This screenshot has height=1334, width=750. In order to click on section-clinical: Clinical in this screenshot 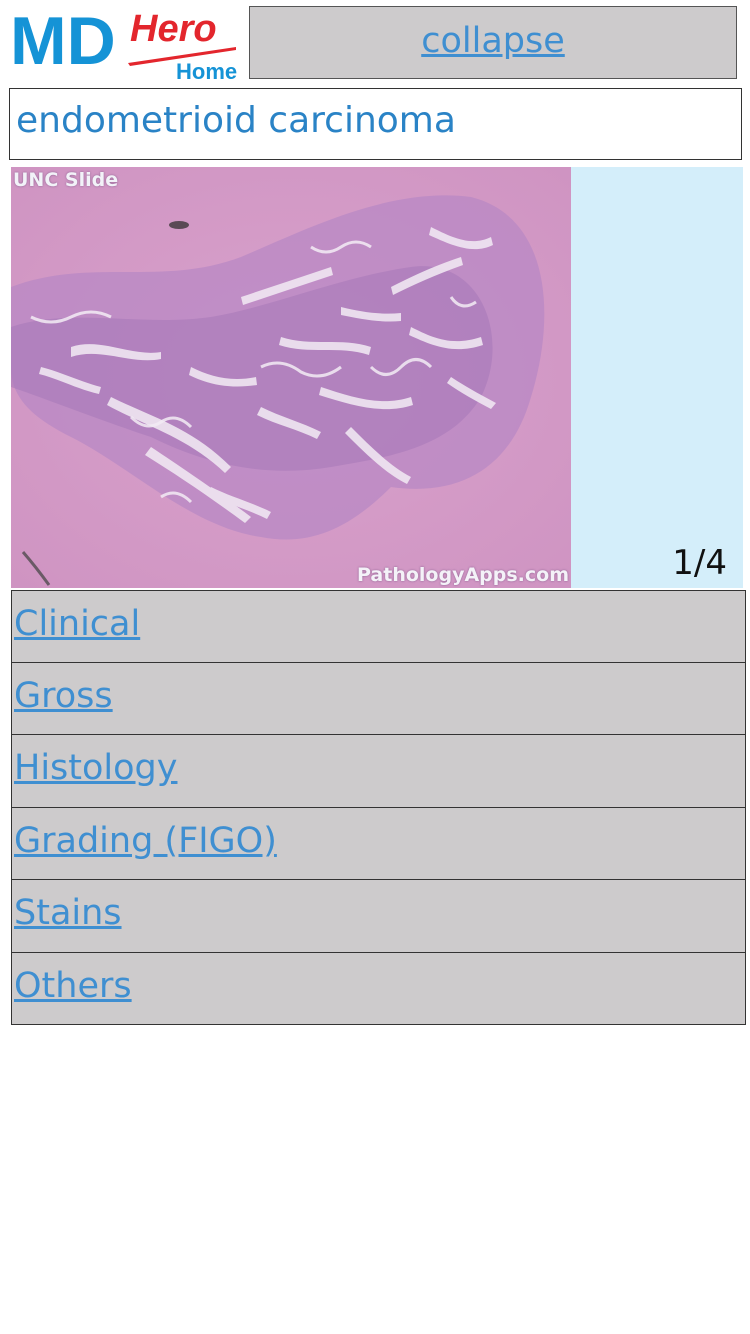, I will do `click(378, 626)`.